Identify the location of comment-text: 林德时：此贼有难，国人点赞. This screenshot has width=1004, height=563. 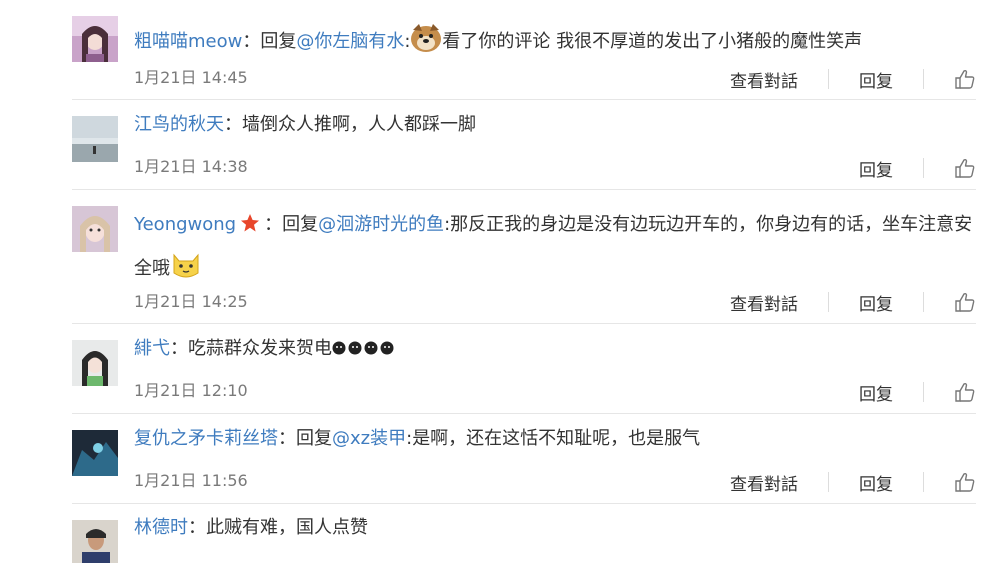
(251, 527).